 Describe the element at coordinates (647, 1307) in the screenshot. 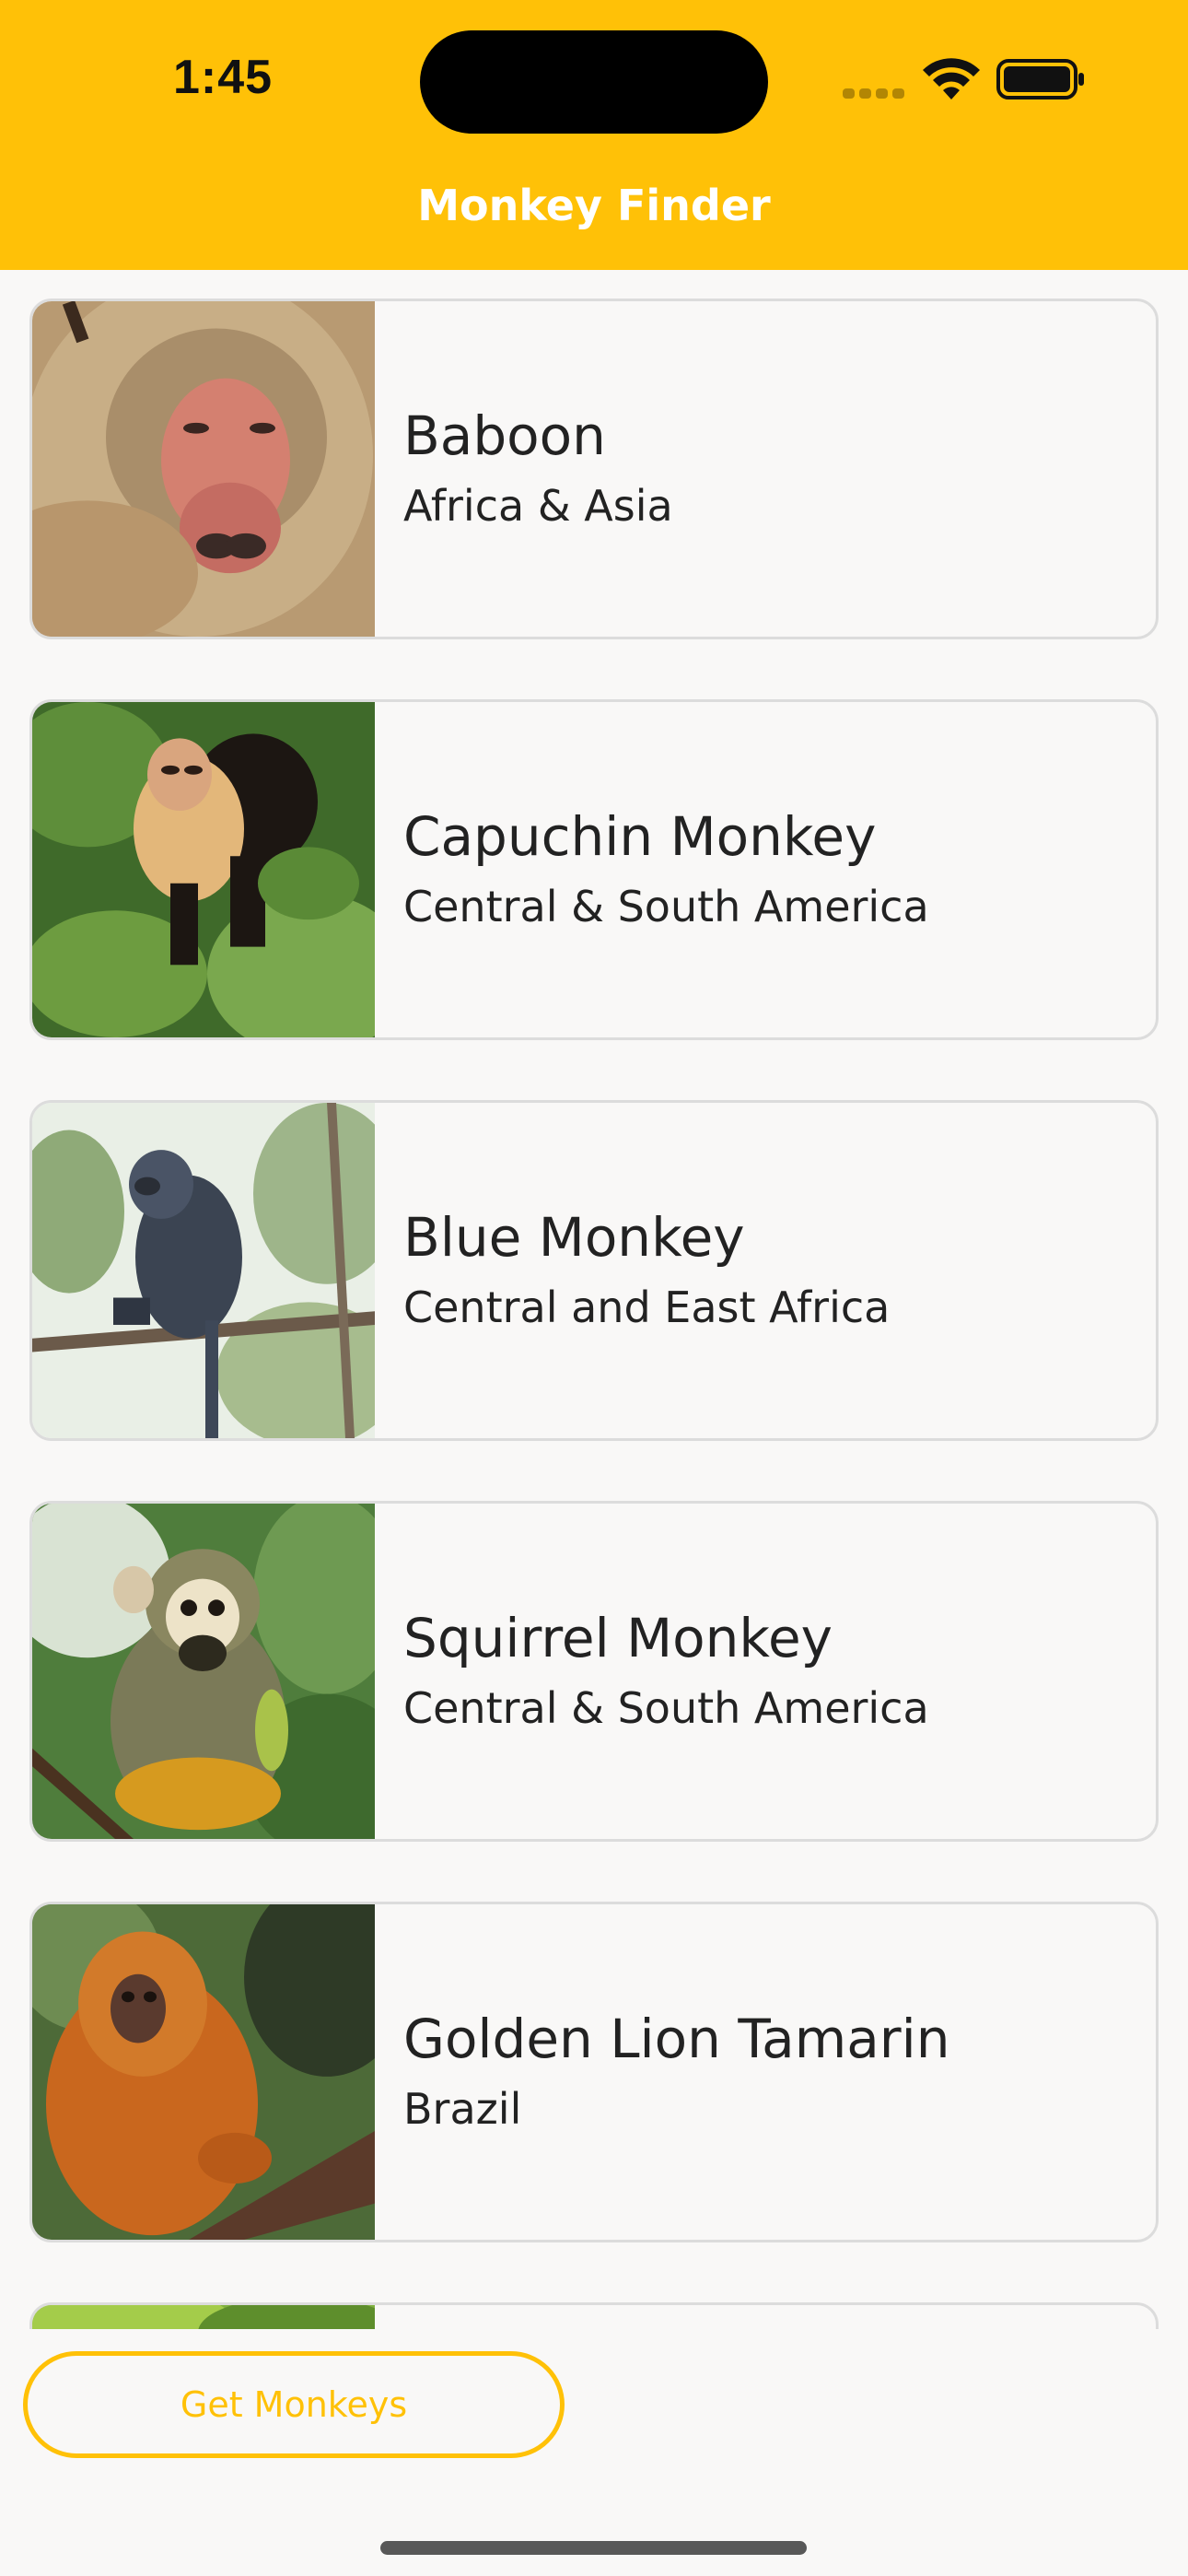

I see `monkey-location: Central and East Africa` at that location.